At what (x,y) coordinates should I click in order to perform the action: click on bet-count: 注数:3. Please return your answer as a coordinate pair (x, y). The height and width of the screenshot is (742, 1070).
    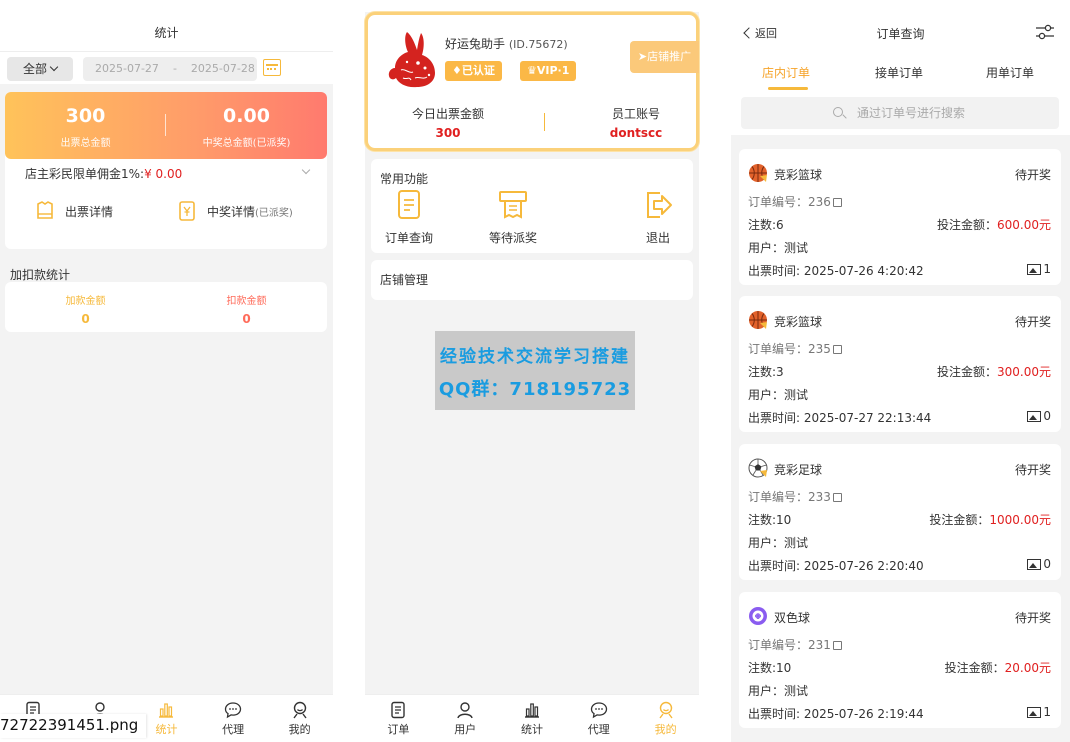
    Looking at the image, I should click on (766, 372).